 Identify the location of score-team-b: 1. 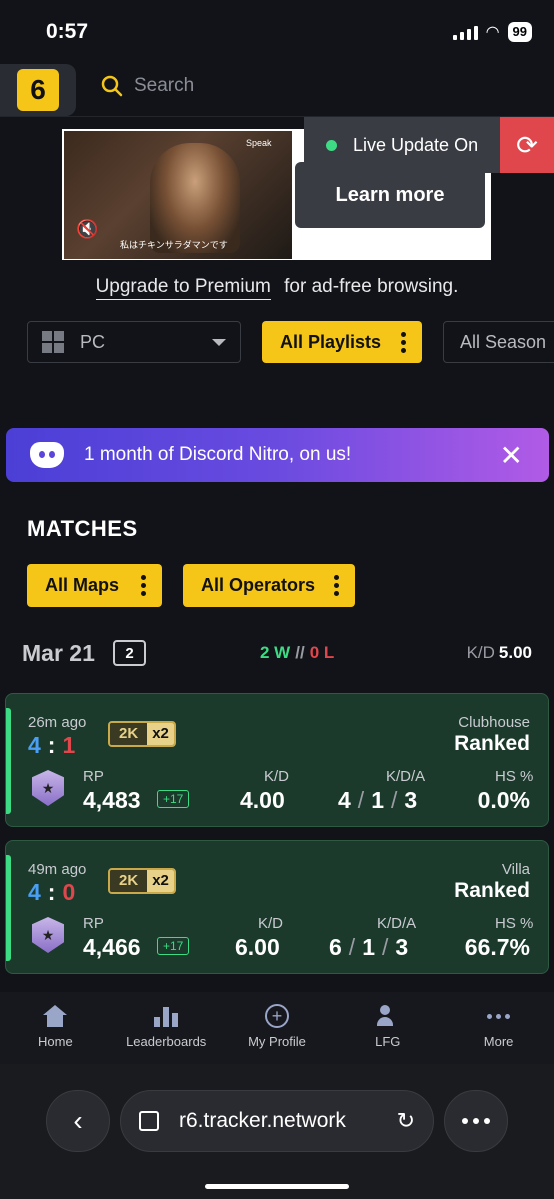
(69, 745).